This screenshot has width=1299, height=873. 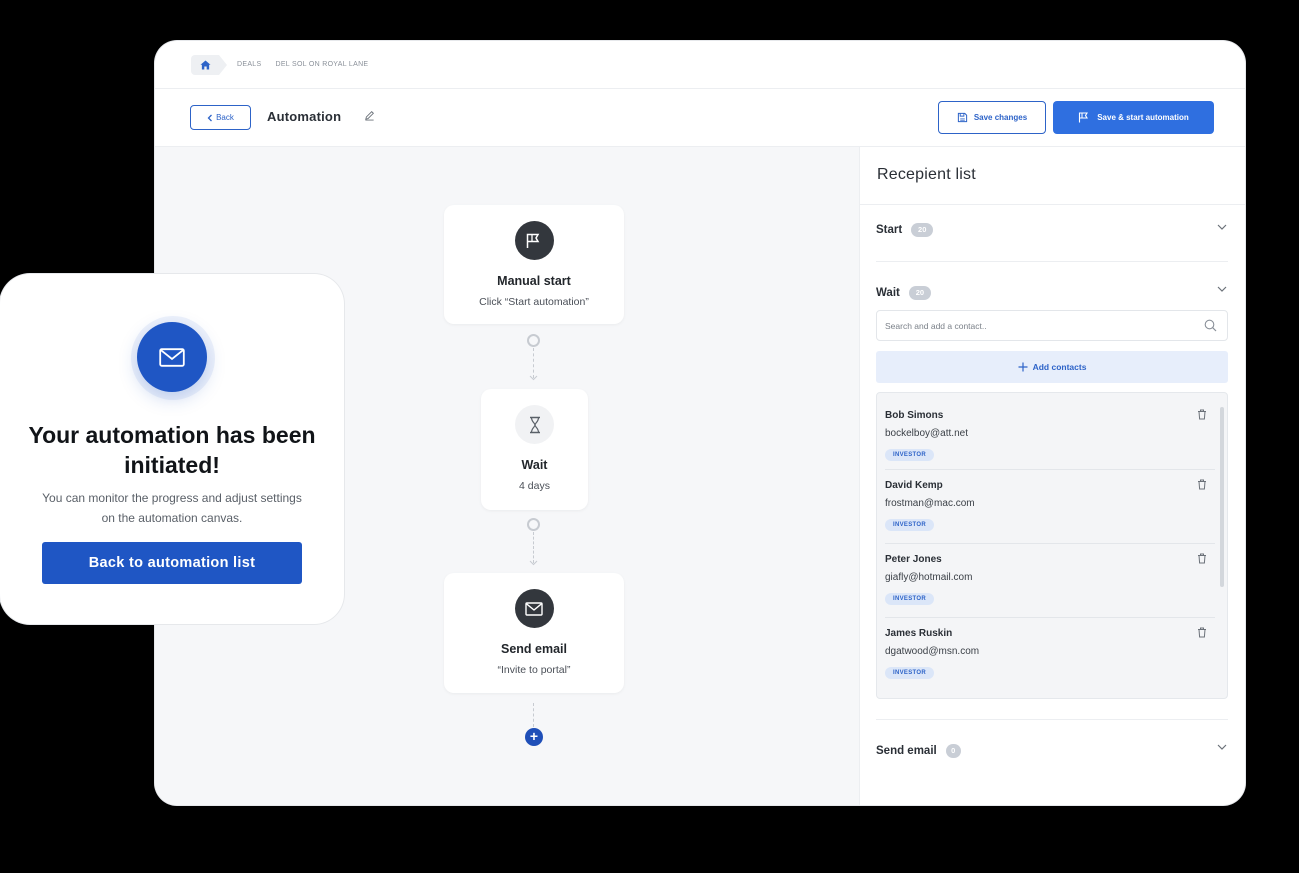 What do you see at coordinates (1050, 505) in the screenshot?
I see `contact-item: David Kemp frostman@mac.com INVESTOR` at bounding box center [1050, 505].